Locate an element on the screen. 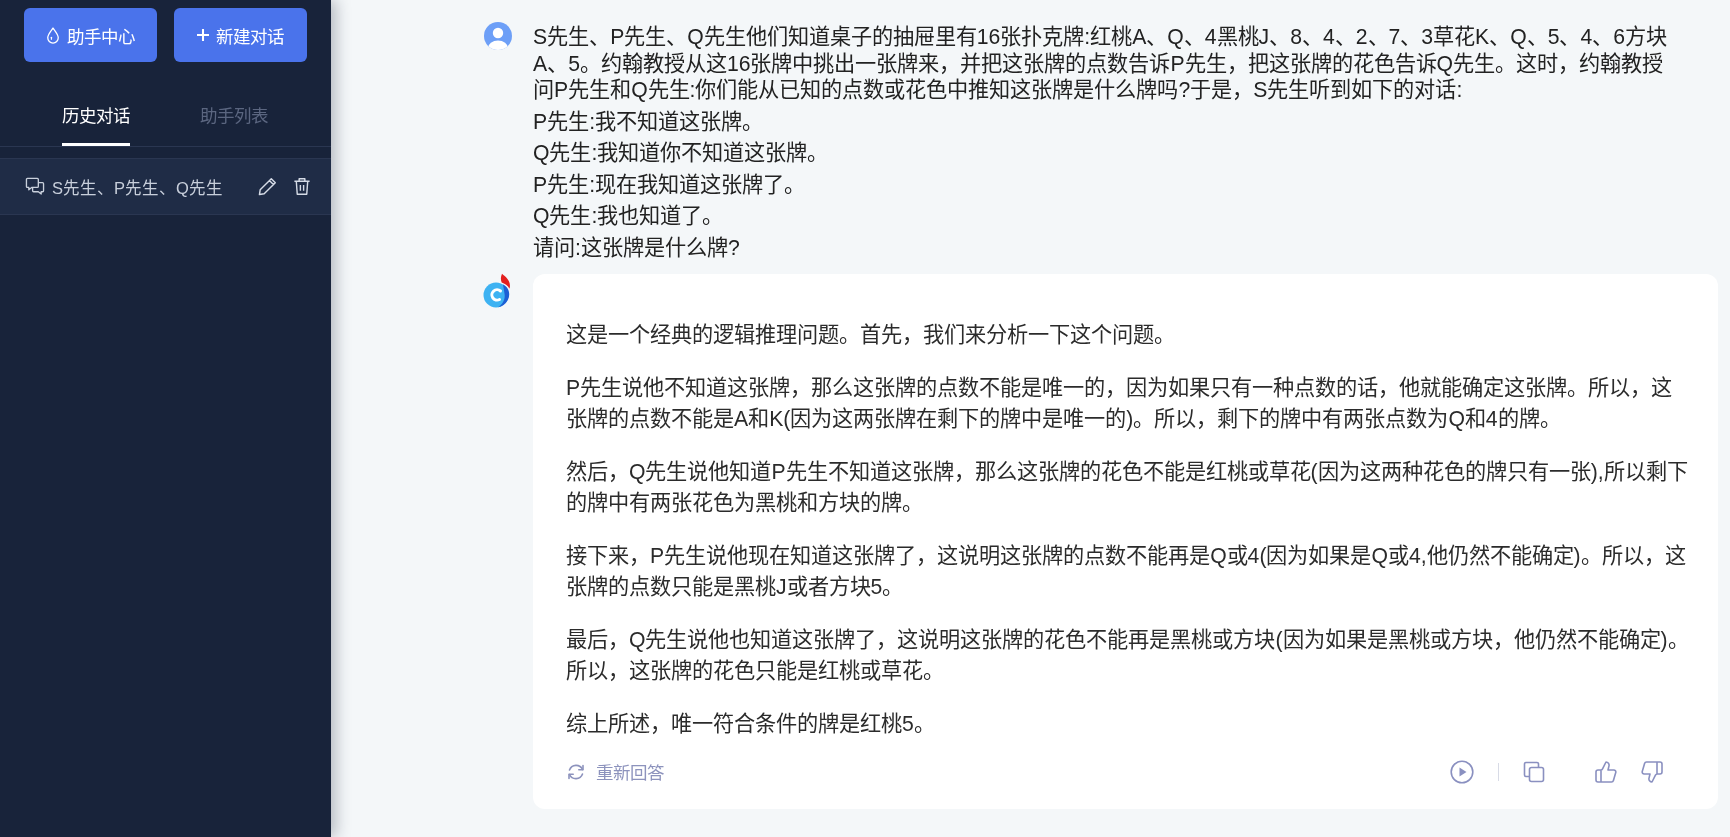  thumbs-up-icon is located at coordinates (1606, 771).